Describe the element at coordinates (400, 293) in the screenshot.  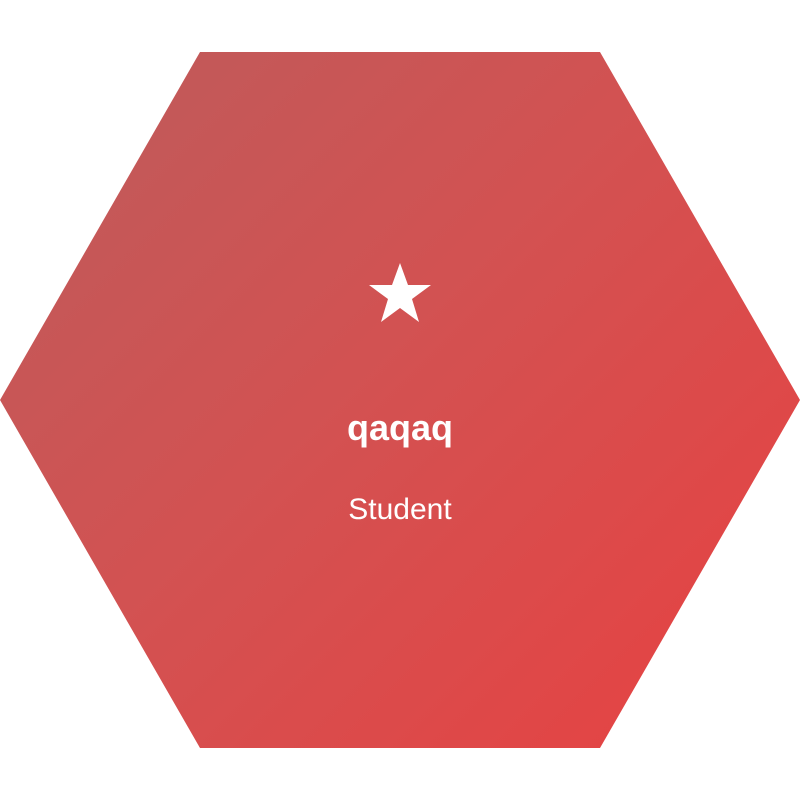
I see `star-icon` at that location.